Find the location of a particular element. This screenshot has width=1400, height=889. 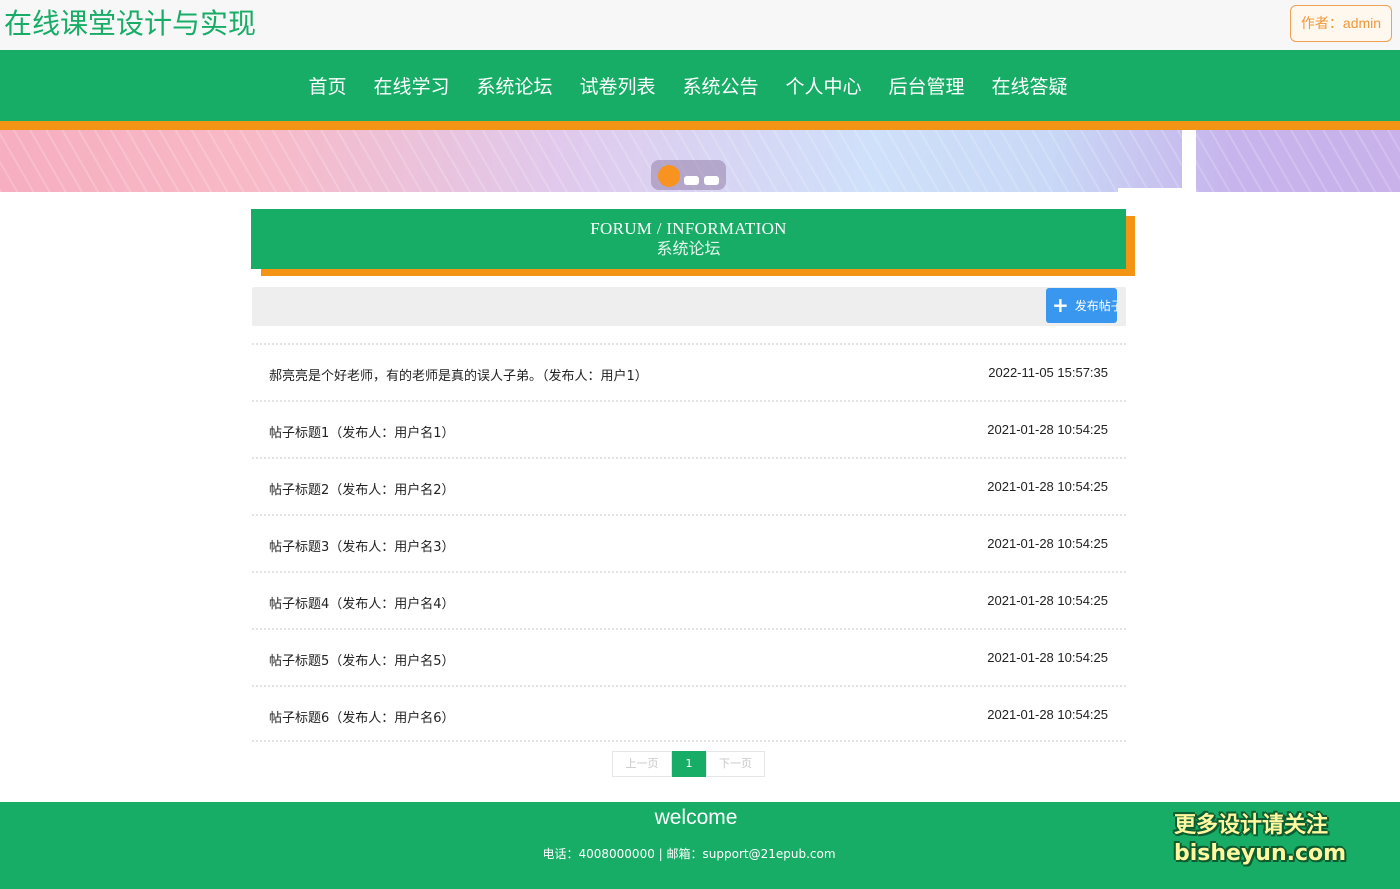

post-title: 帖子标题3（发布人：用户名3） is located at coordinates (362, 545).